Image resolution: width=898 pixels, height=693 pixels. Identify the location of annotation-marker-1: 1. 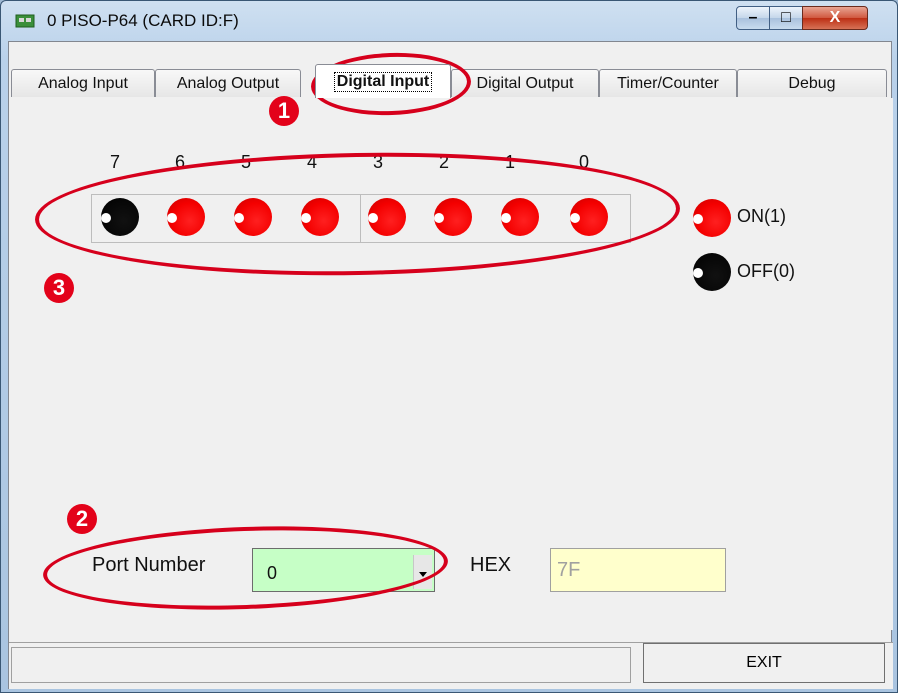
(284, 111).